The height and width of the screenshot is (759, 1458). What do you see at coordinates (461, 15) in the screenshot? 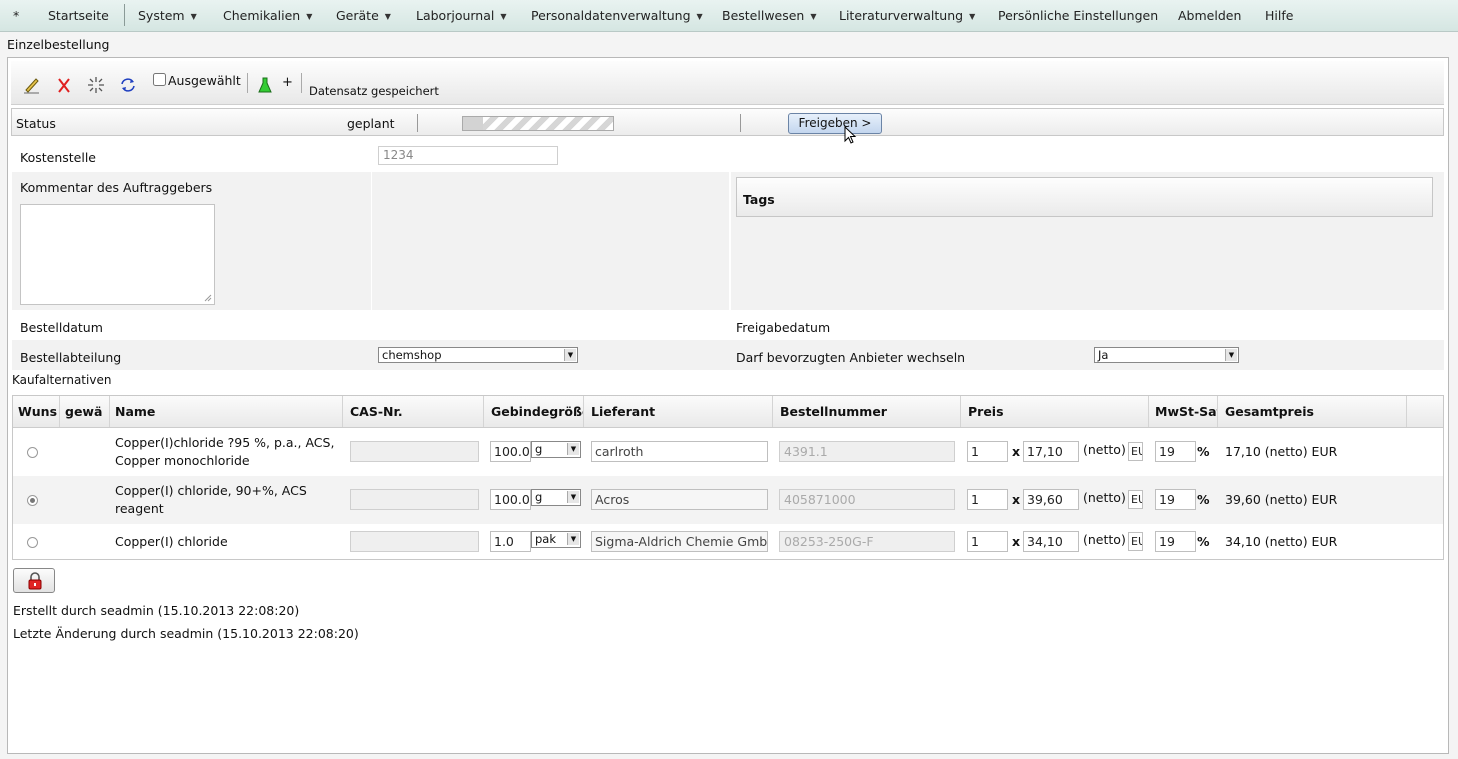
I see `menu-item-laborjournal: Laborjournal ▼` at bounding box center [461, 15].